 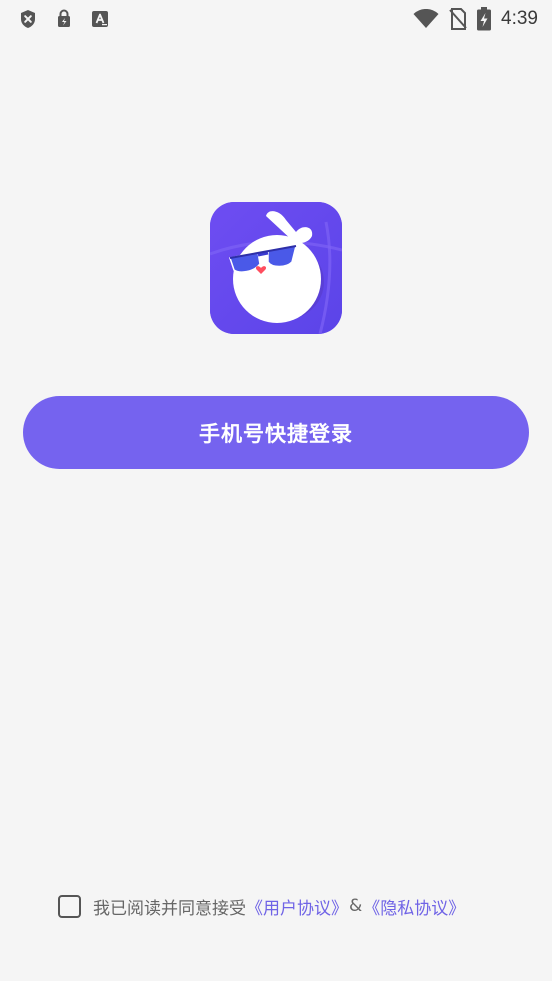 I want to click on phone-quick-login-button: 手机号快捷登录, so click(x=276, y=432).